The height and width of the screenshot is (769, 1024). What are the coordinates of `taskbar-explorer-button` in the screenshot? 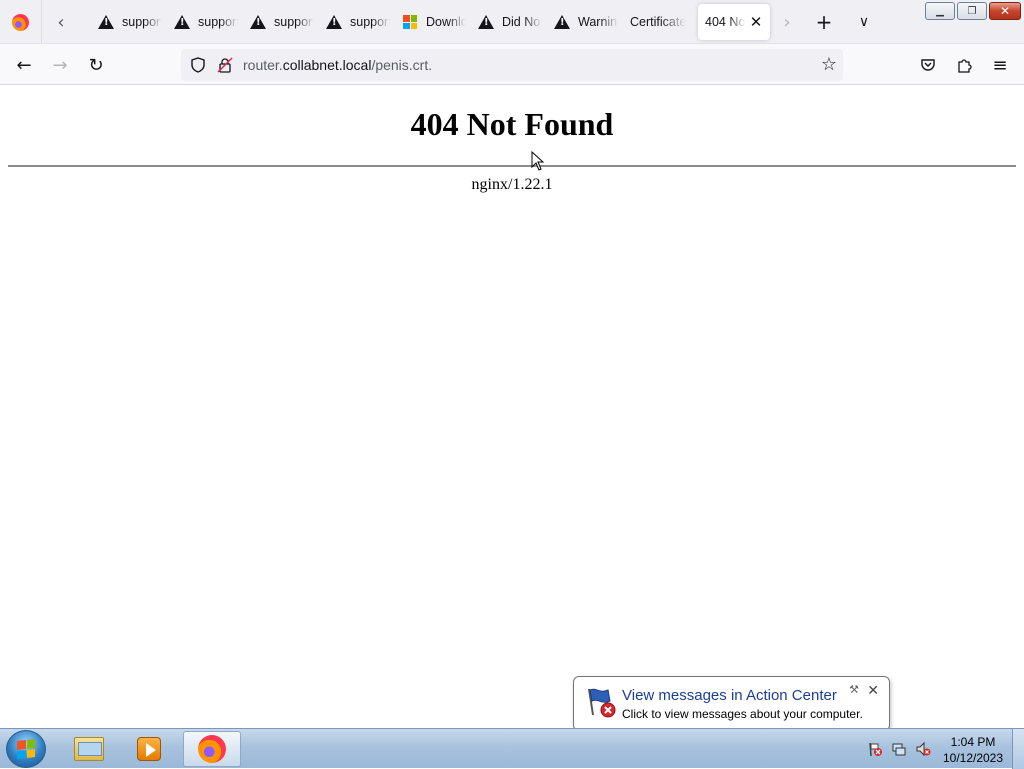 It's located at (89, 749).